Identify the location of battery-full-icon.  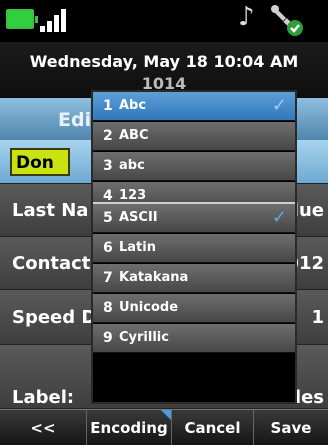
(22, 19).